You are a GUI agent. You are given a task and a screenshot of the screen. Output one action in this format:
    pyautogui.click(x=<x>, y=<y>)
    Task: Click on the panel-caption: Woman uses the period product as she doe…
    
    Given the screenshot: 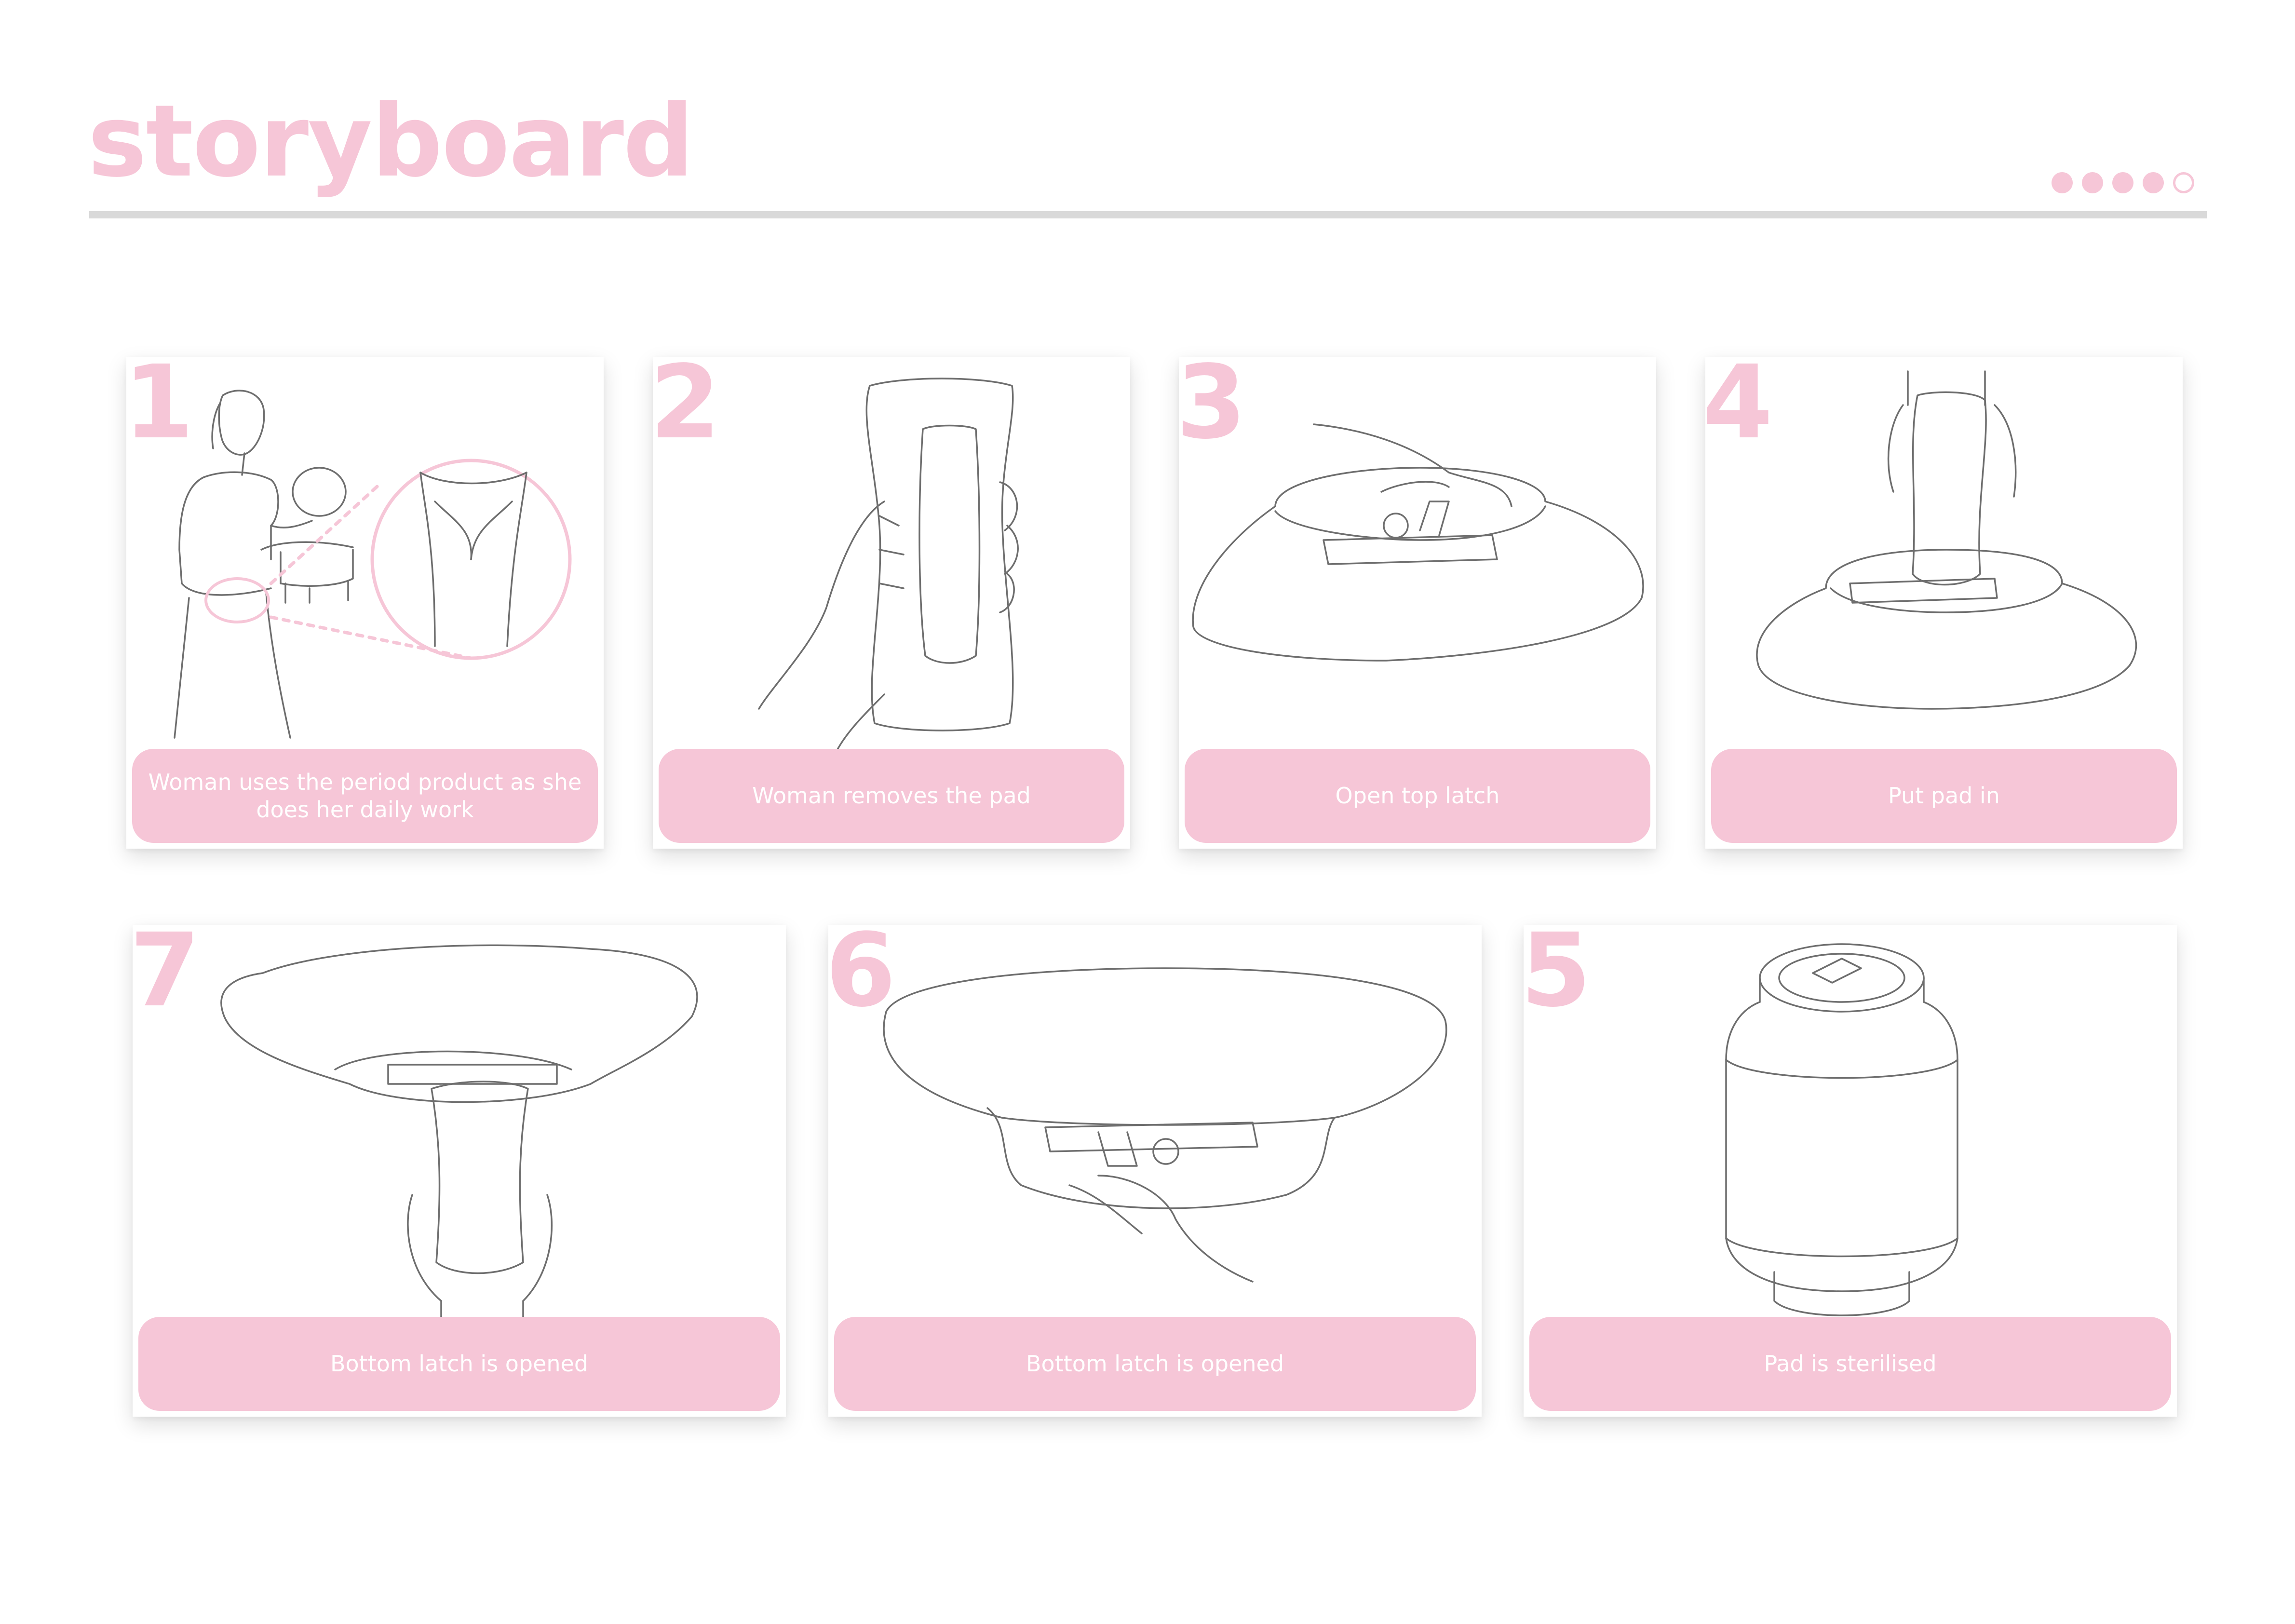 What is the action you would take?
    pyautogui.click(x=365, y=796)
    